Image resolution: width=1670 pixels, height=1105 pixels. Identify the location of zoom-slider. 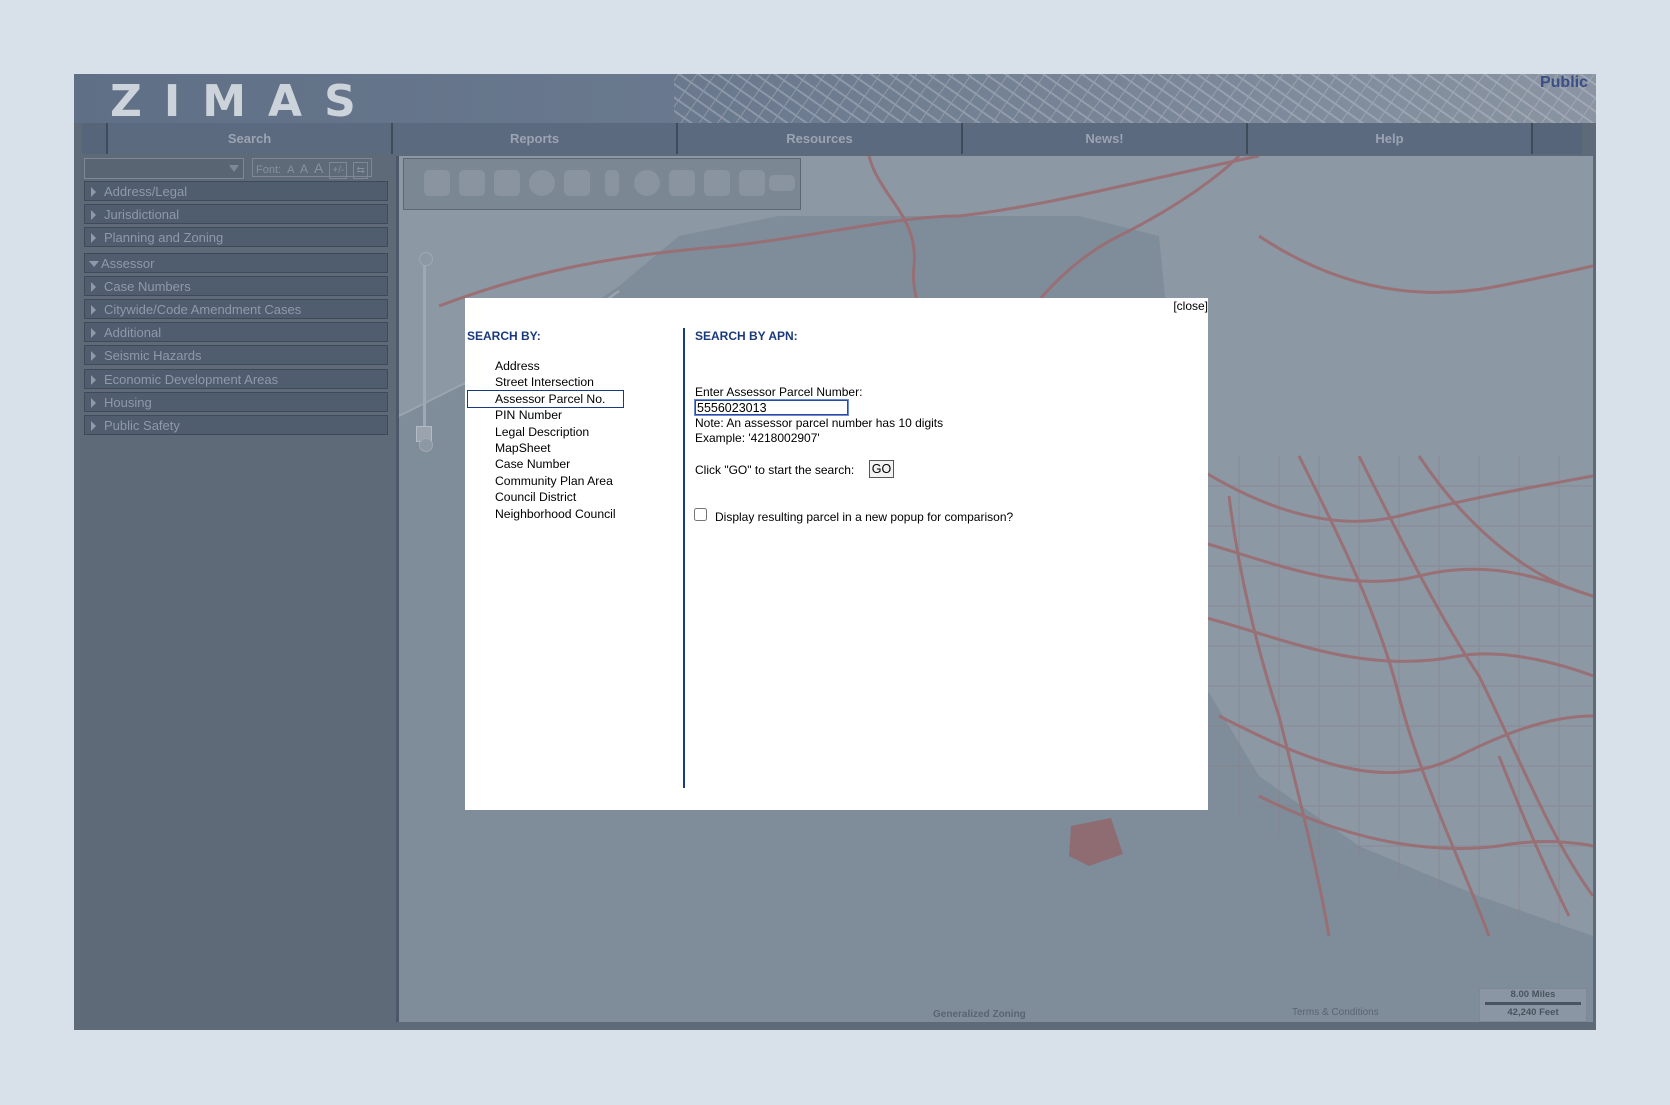
(424, 352).